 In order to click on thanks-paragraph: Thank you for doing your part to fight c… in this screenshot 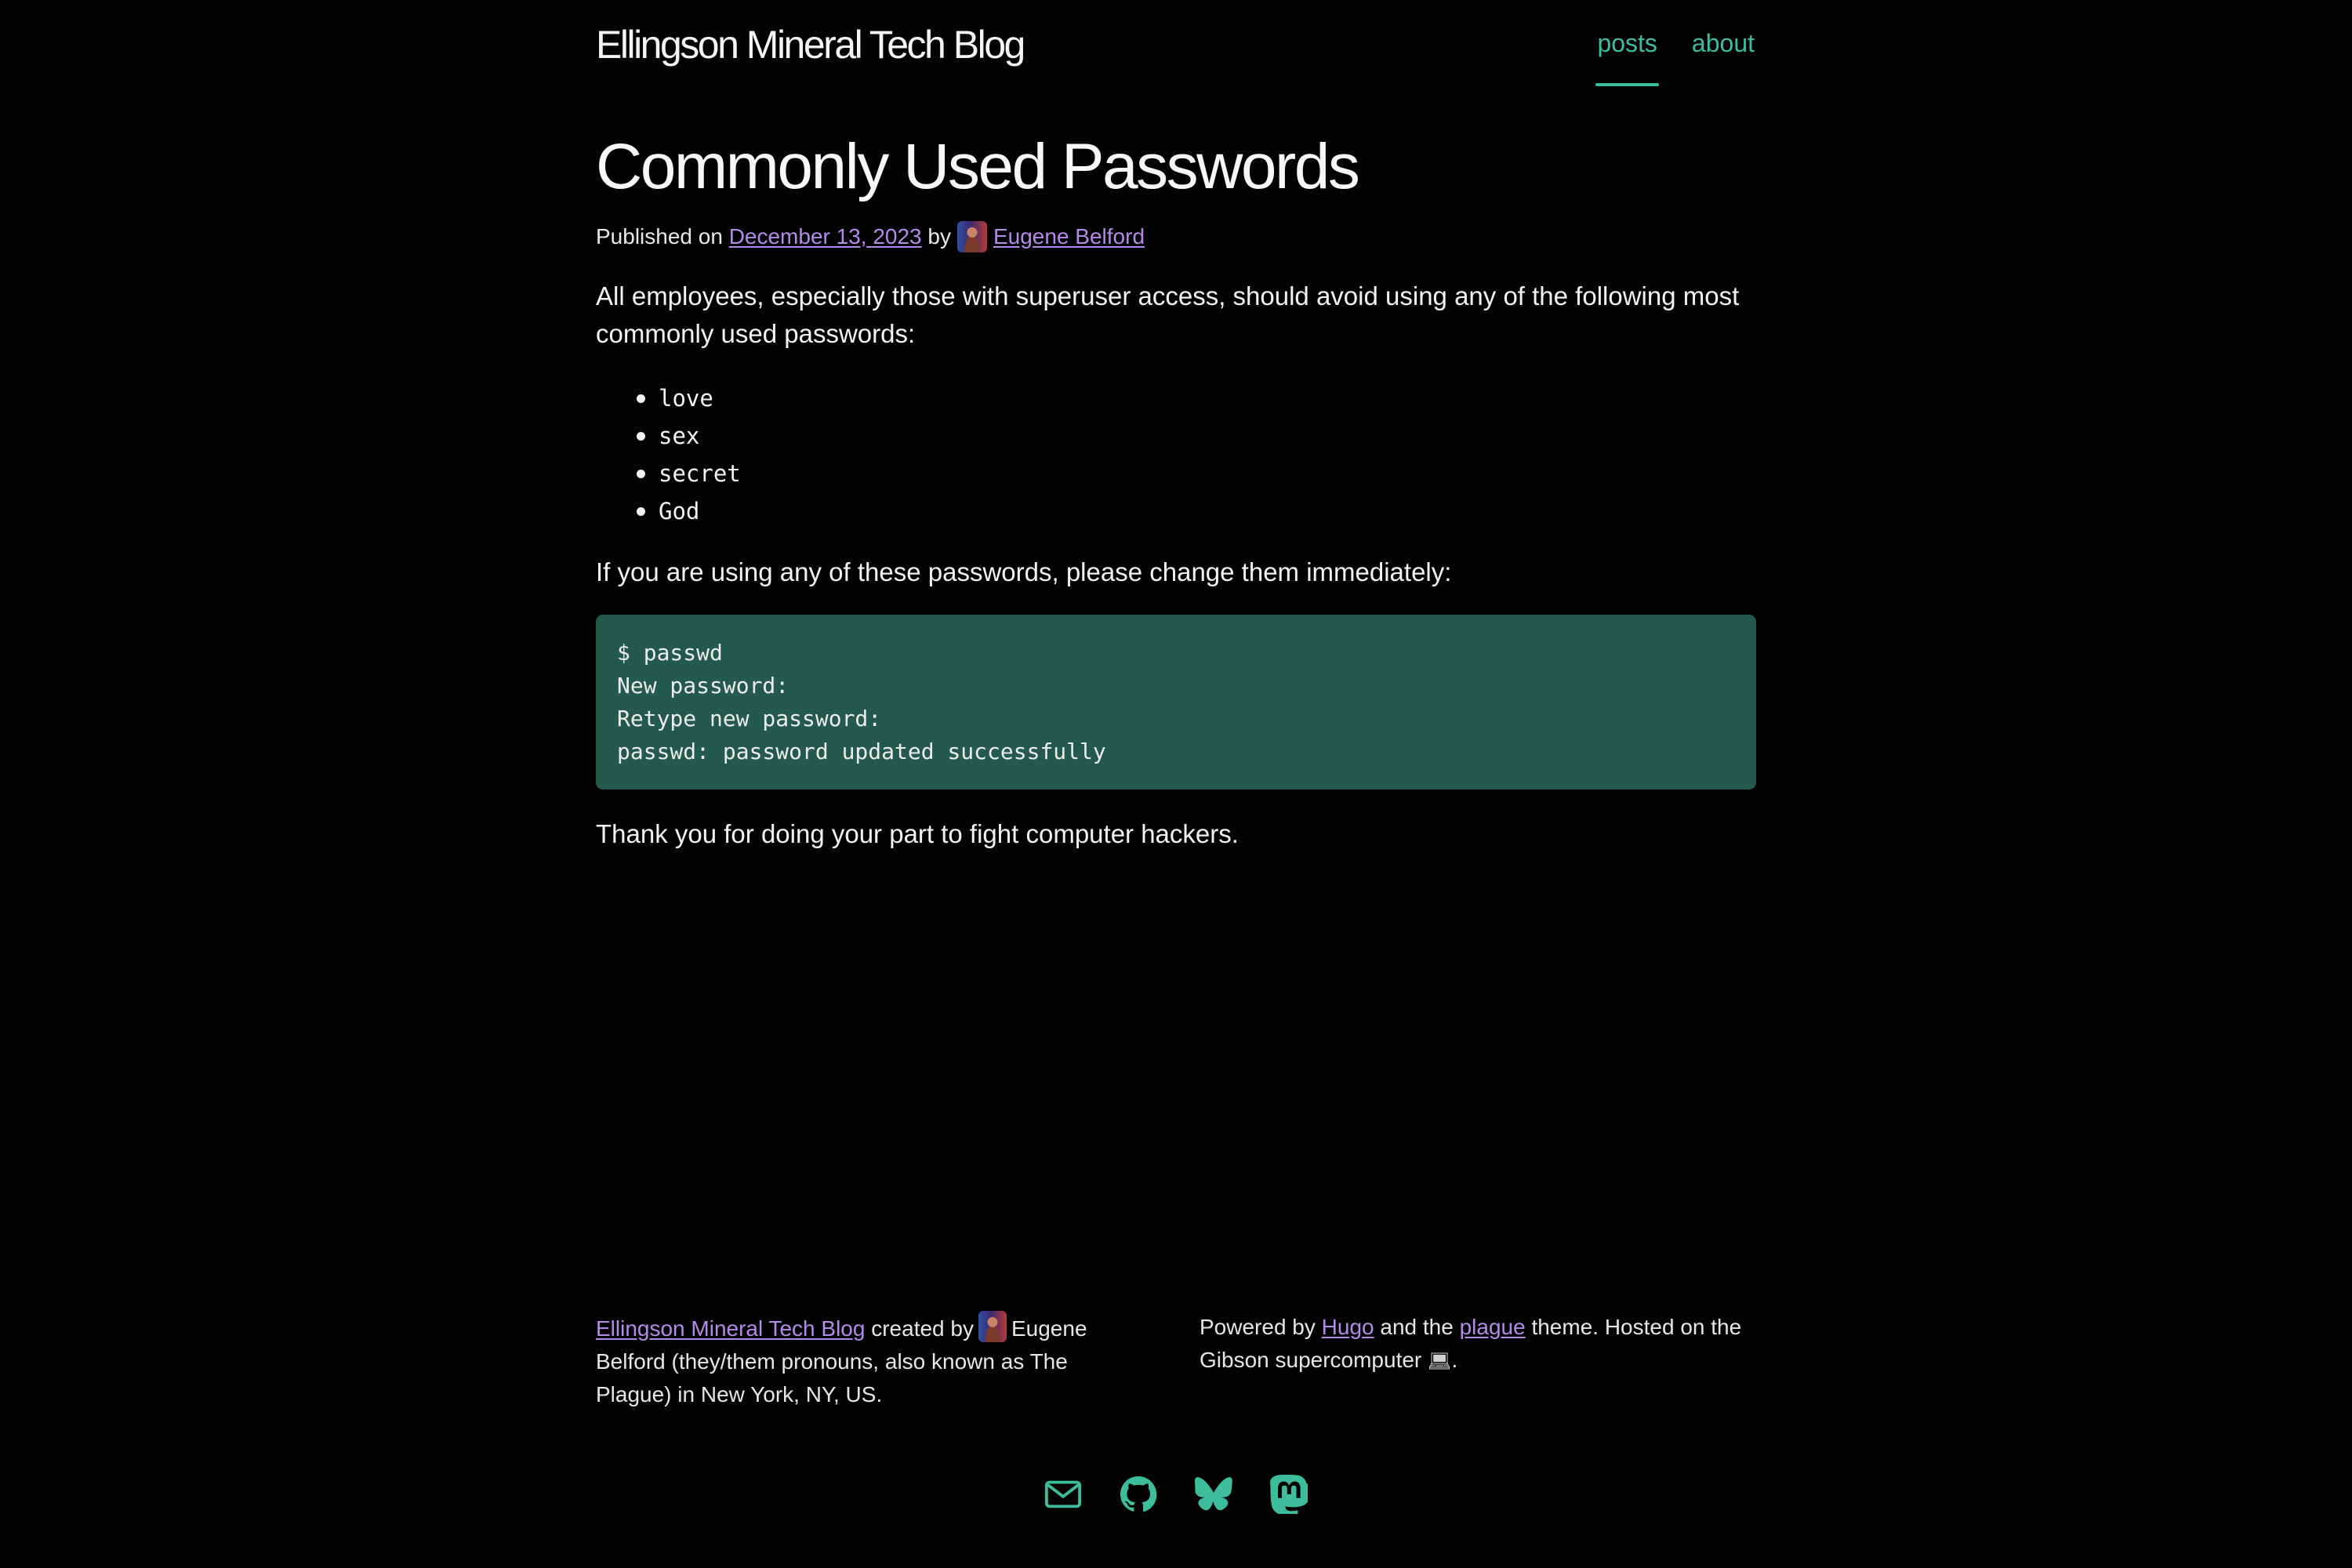, I will do `click(917, 833)`.